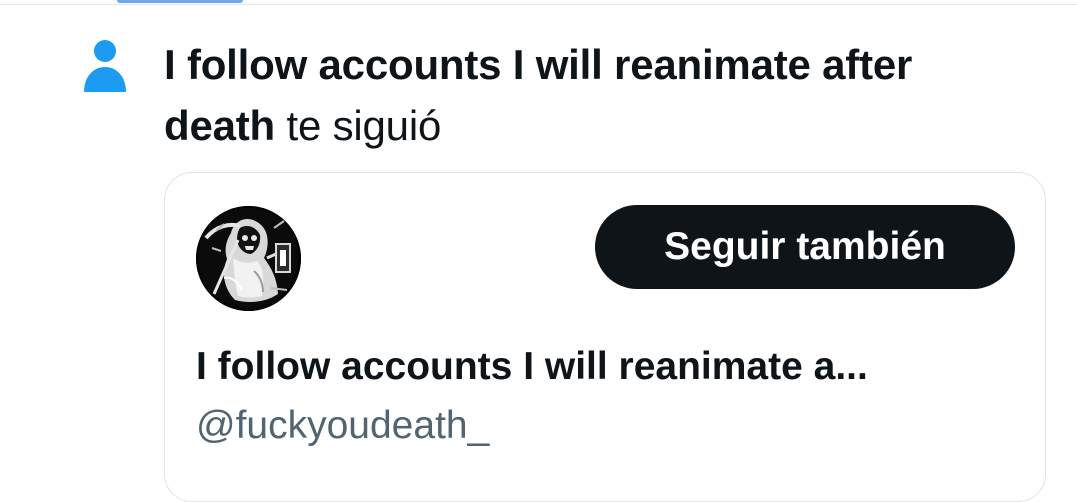 This screenshot has width=1077, height=502. Describe the element at coordinates (496, 426) in the screenshot. I see `profile-handle: @fuckyoudeath_` at that location.